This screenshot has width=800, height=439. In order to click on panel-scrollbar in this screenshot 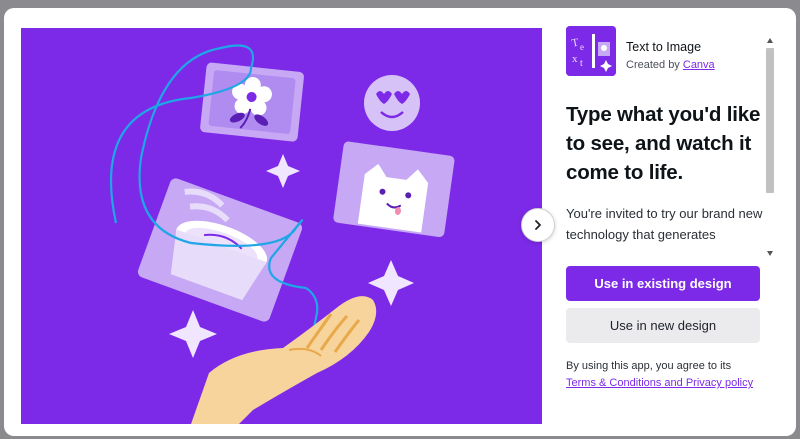, I will do `click(770, 147)`.